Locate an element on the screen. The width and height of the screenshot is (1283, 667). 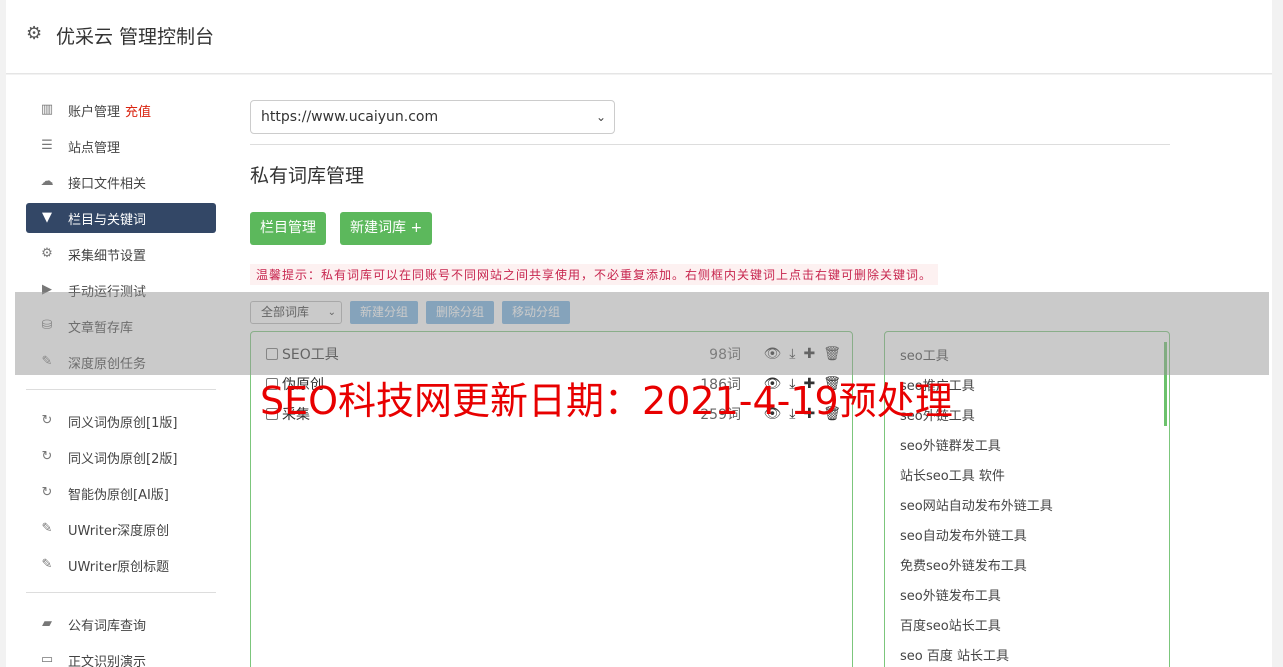
keyword-item: seo外链群发工具 is located at coordinates (1027, 447).